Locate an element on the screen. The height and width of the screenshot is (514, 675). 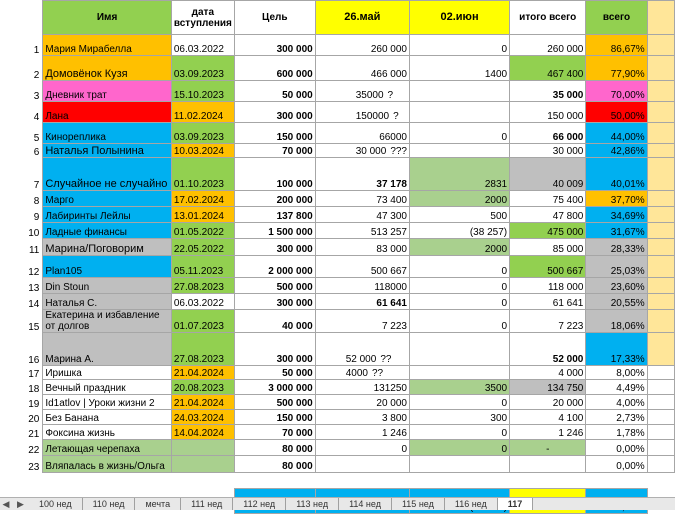
total-percent-cell: 50,00% is located at coordinates (616, 112).